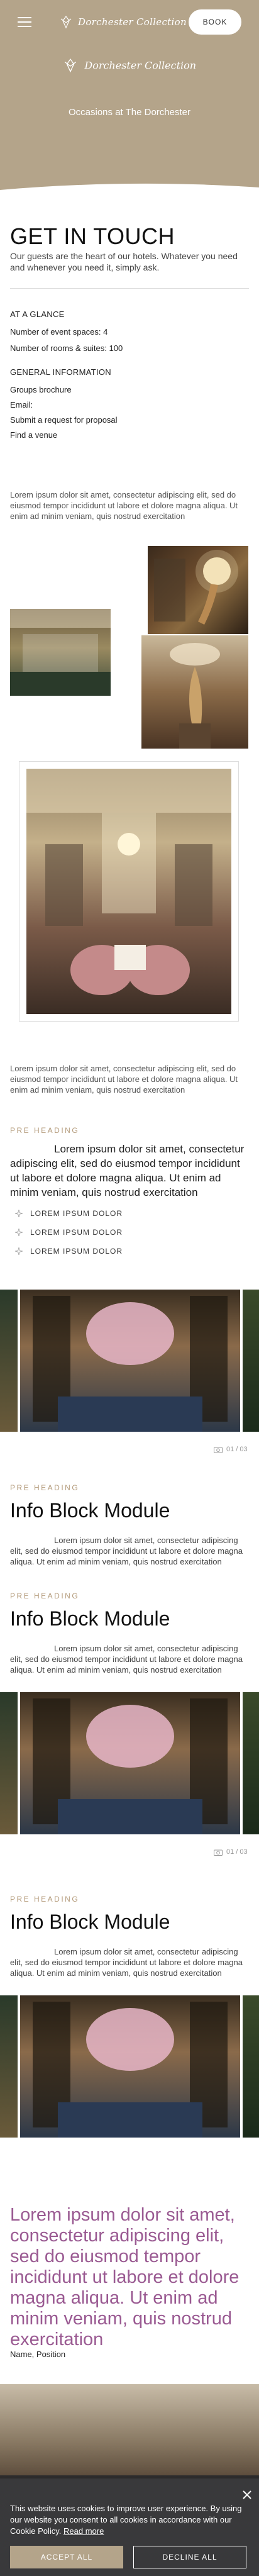 The image size is (259, 2576). What do you see at coordinates (129, 891) in the screenshot?
I see `photo-frame` at bounding box center [129, 891].